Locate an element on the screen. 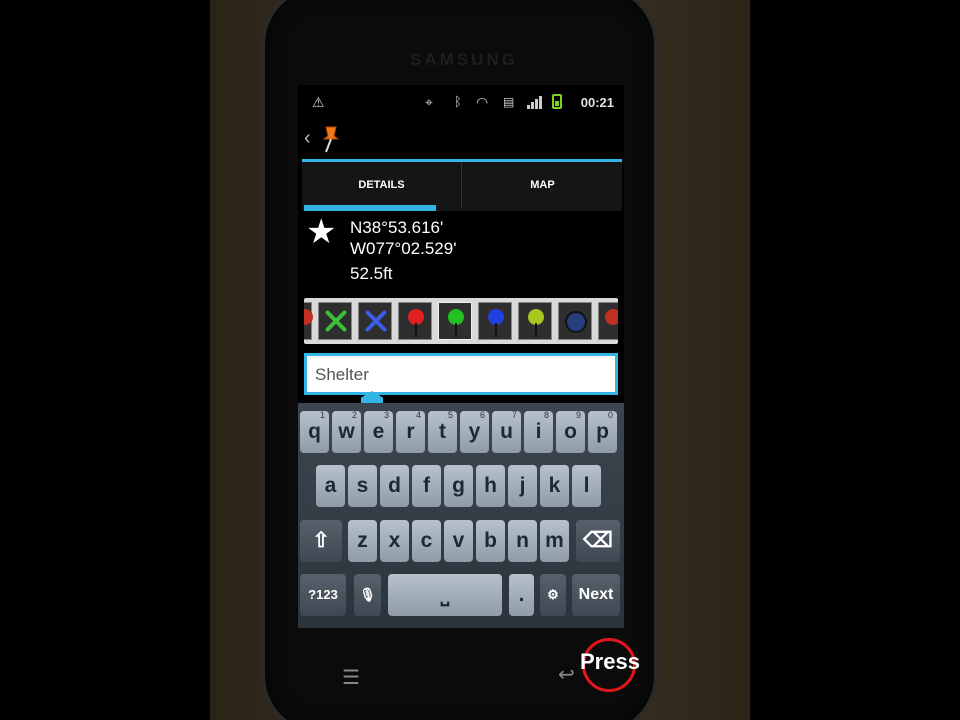 The image size is (960, 720). bluetooth-icon: ᛒ is located at coordinates (458, 101).